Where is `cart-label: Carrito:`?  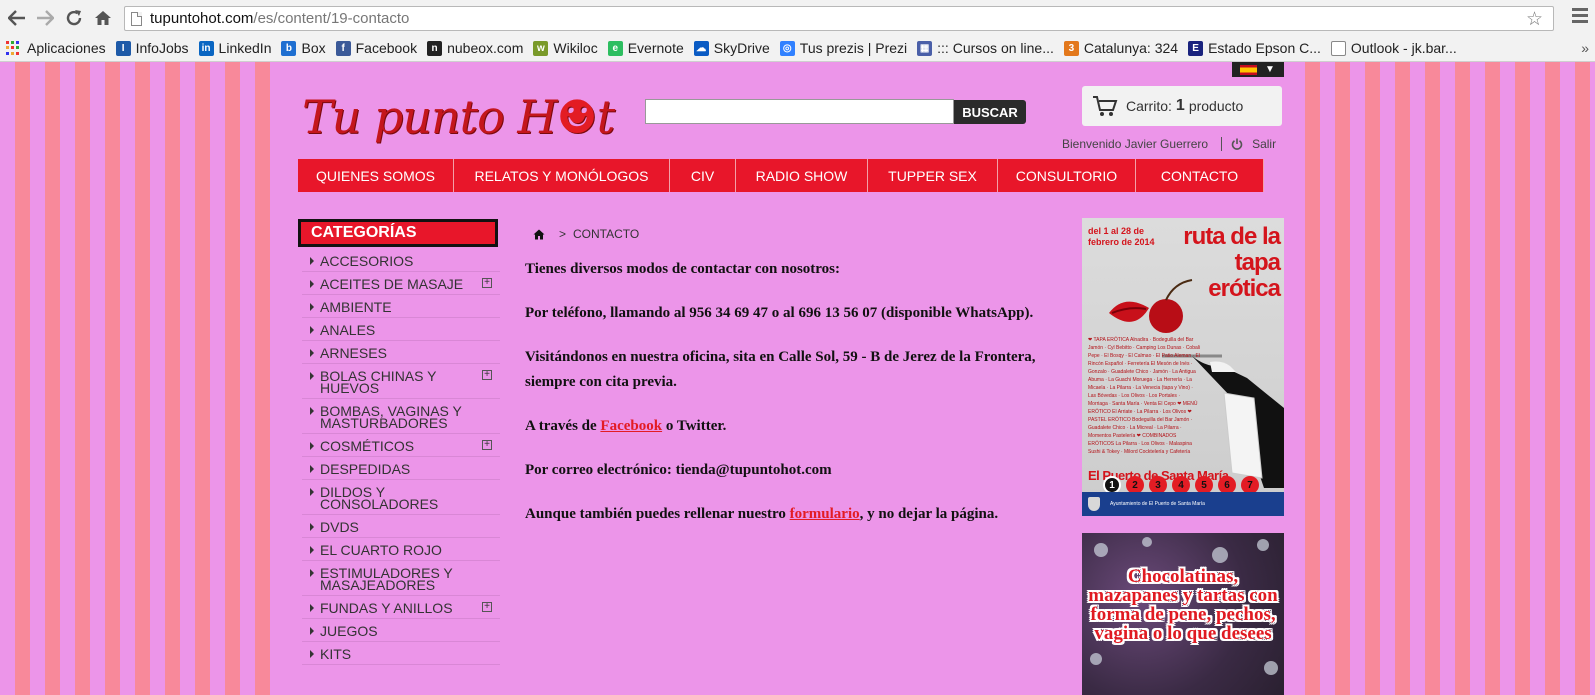 cart-label: Carrito: is located at coordinates (1149, 106).